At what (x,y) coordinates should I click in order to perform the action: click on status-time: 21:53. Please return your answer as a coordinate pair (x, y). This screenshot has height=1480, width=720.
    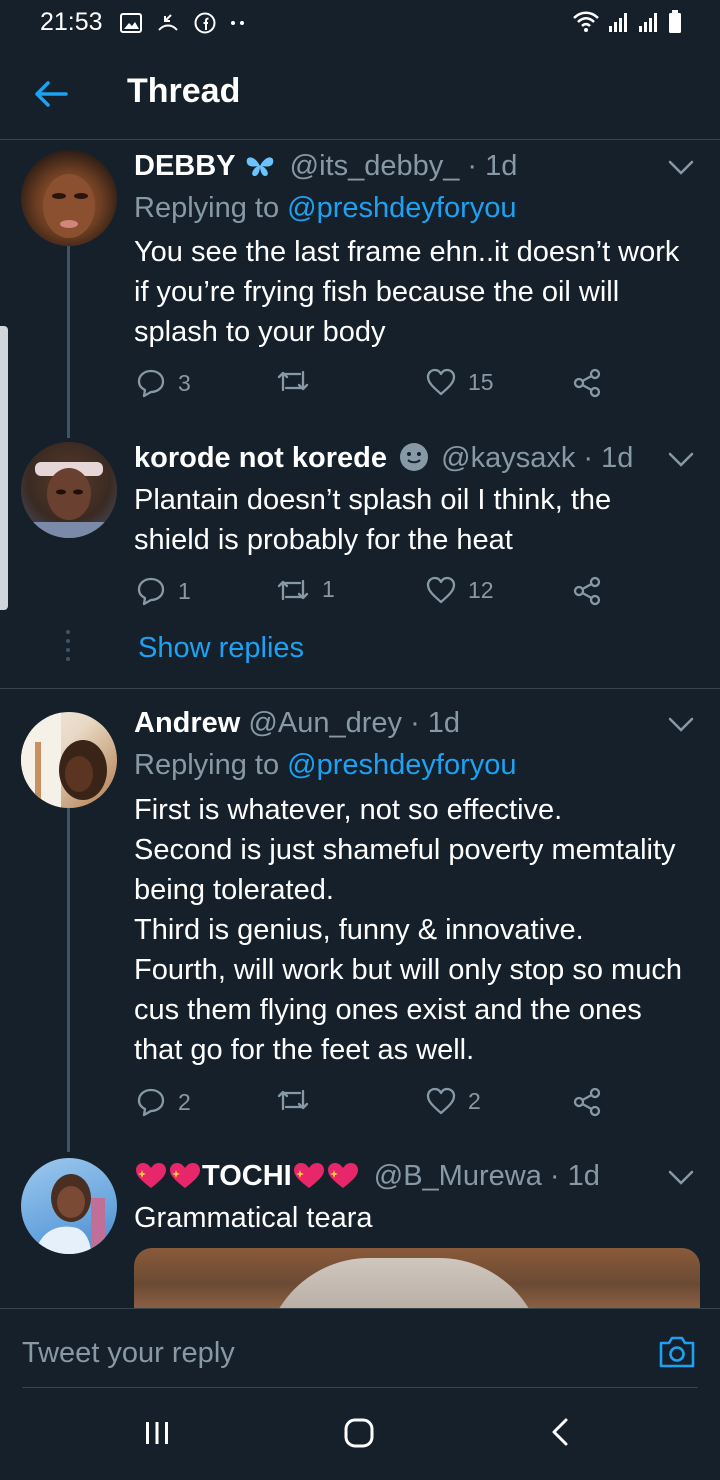
    Looking at the image, I should click on (71, 22).